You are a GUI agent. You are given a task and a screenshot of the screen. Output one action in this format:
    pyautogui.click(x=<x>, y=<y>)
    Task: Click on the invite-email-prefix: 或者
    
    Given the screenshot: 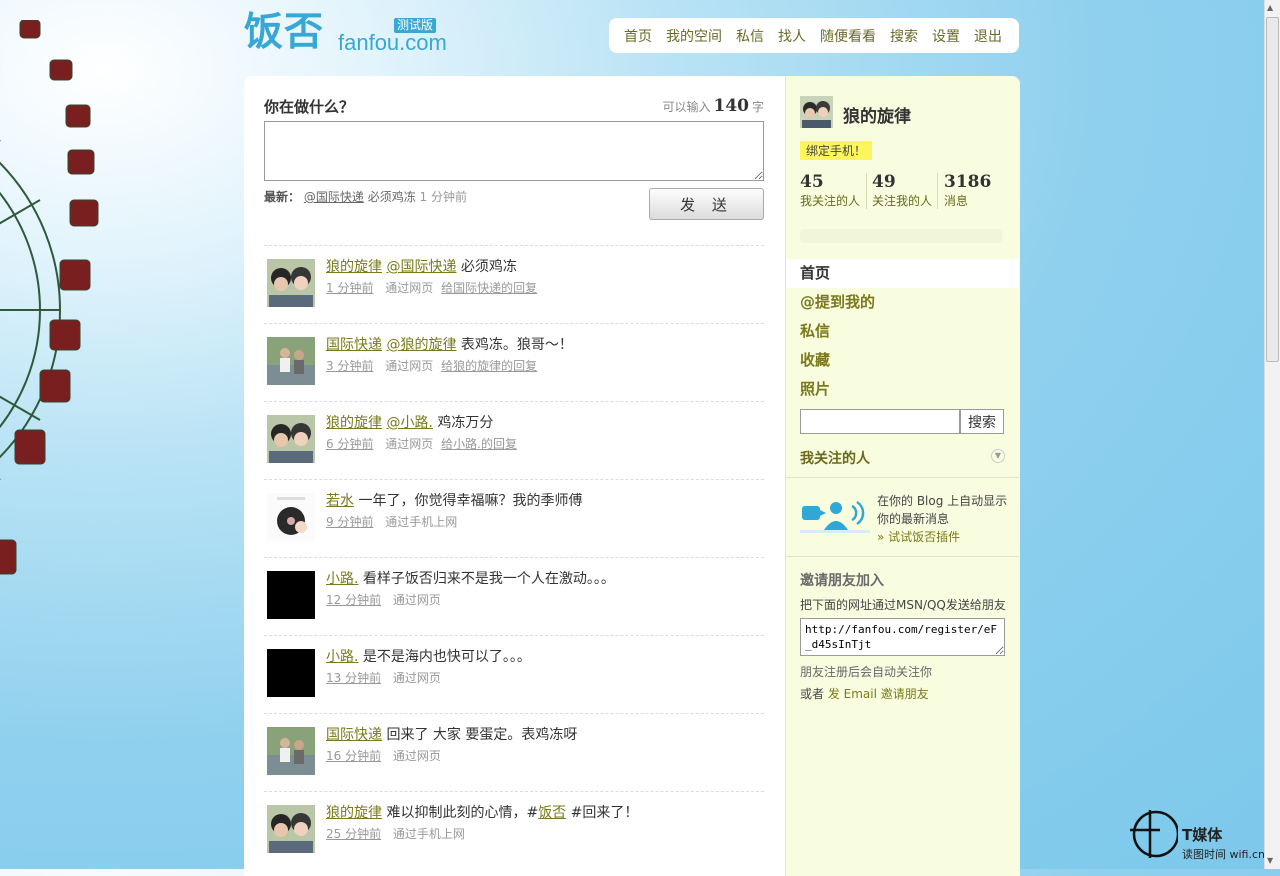 What is the action you would take?
    pyautogui.click(x=812, y=694)
    